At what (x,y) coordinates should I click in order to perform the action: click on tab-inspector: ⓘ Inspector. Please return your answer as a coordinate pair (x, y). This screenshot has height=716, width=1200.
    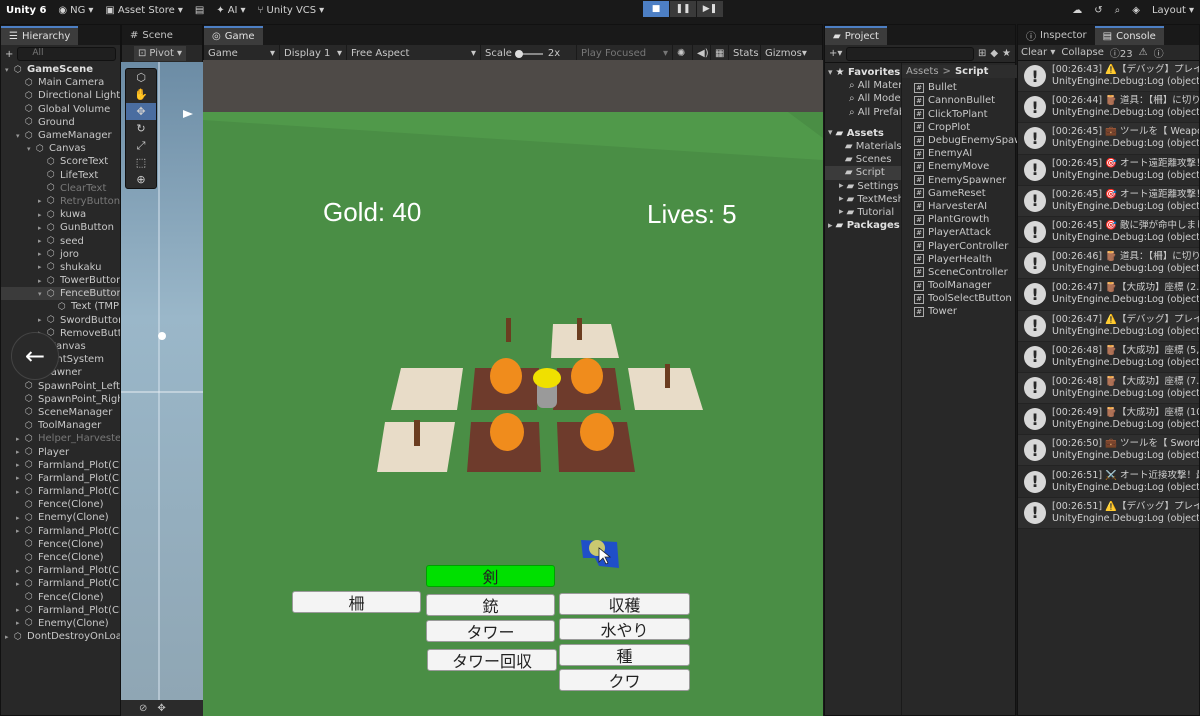
    Looking at the image, I should click on (1056, 35).